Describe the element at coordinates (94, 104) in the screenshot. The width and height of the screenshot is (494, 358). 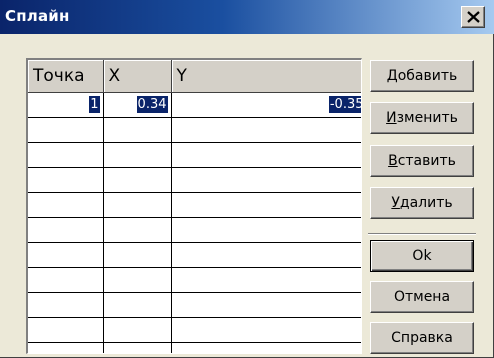
I see `cell-value: 1` at that location.